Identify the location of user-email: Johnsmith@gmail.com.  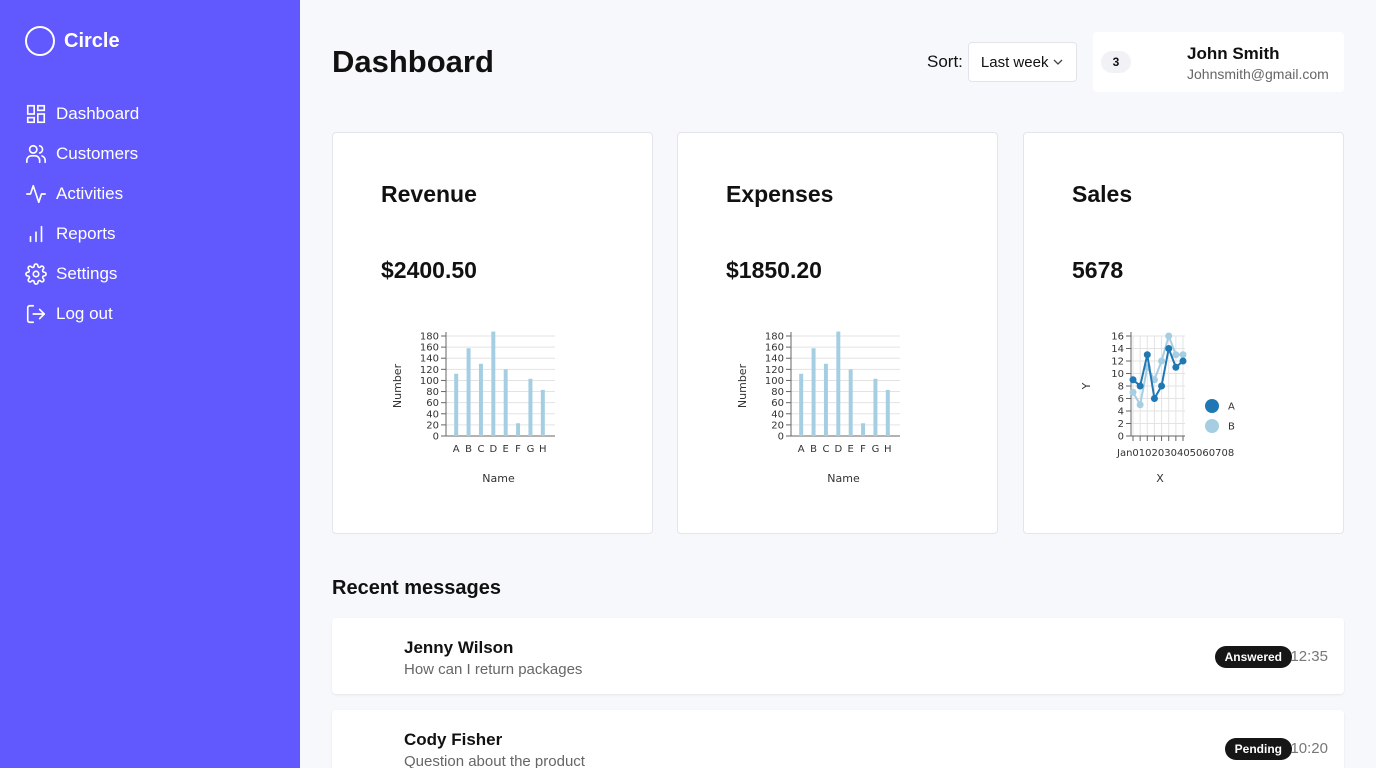
(1258, 74).